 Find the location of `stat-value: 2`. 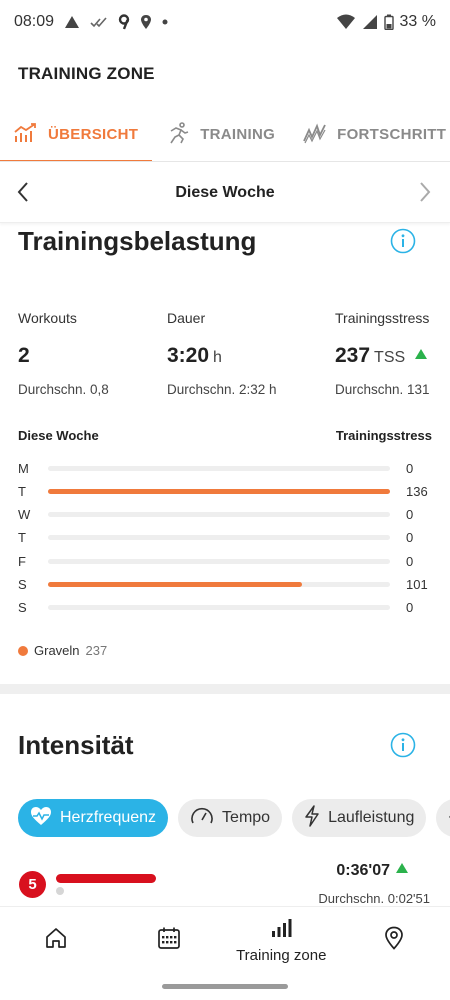

stat-value: 2 is located at coordinates (63, 356).